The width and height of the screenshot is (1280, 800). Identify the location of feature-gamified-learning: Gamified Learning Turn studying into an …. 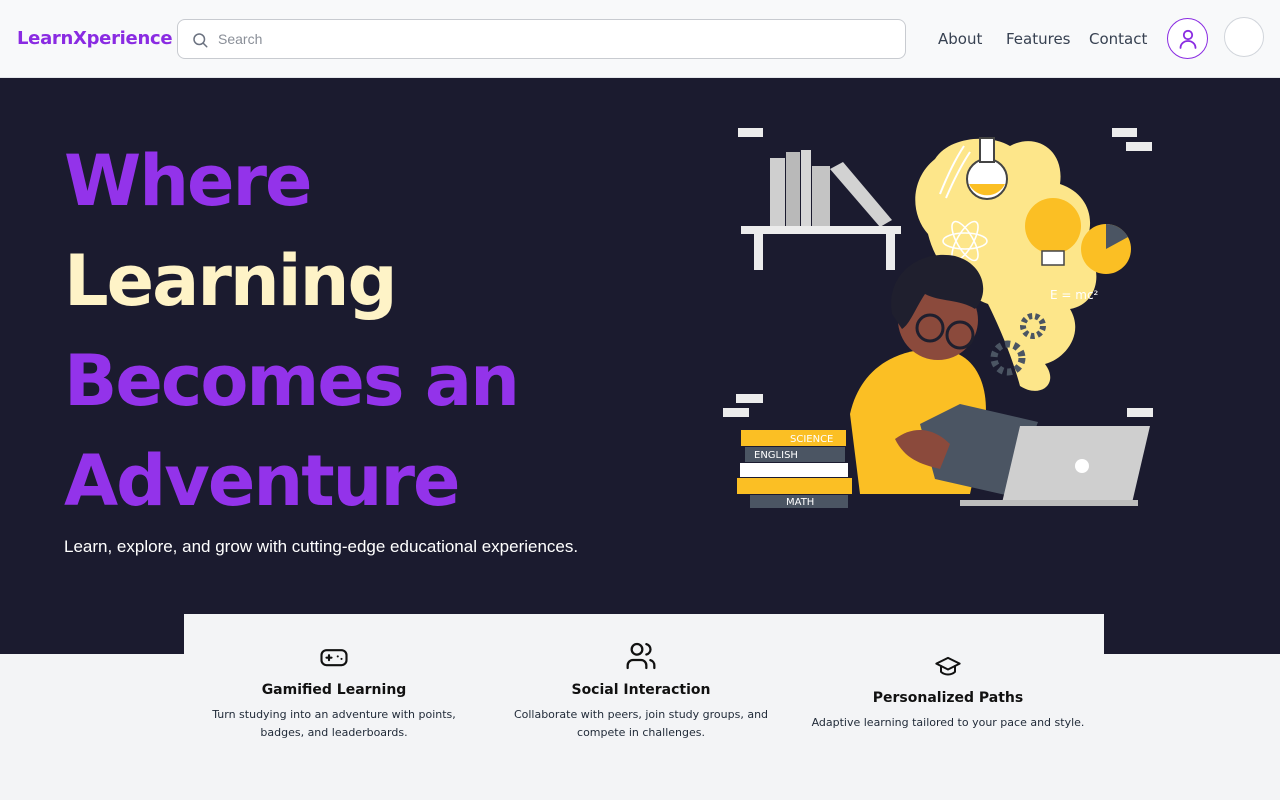
(334, 678).